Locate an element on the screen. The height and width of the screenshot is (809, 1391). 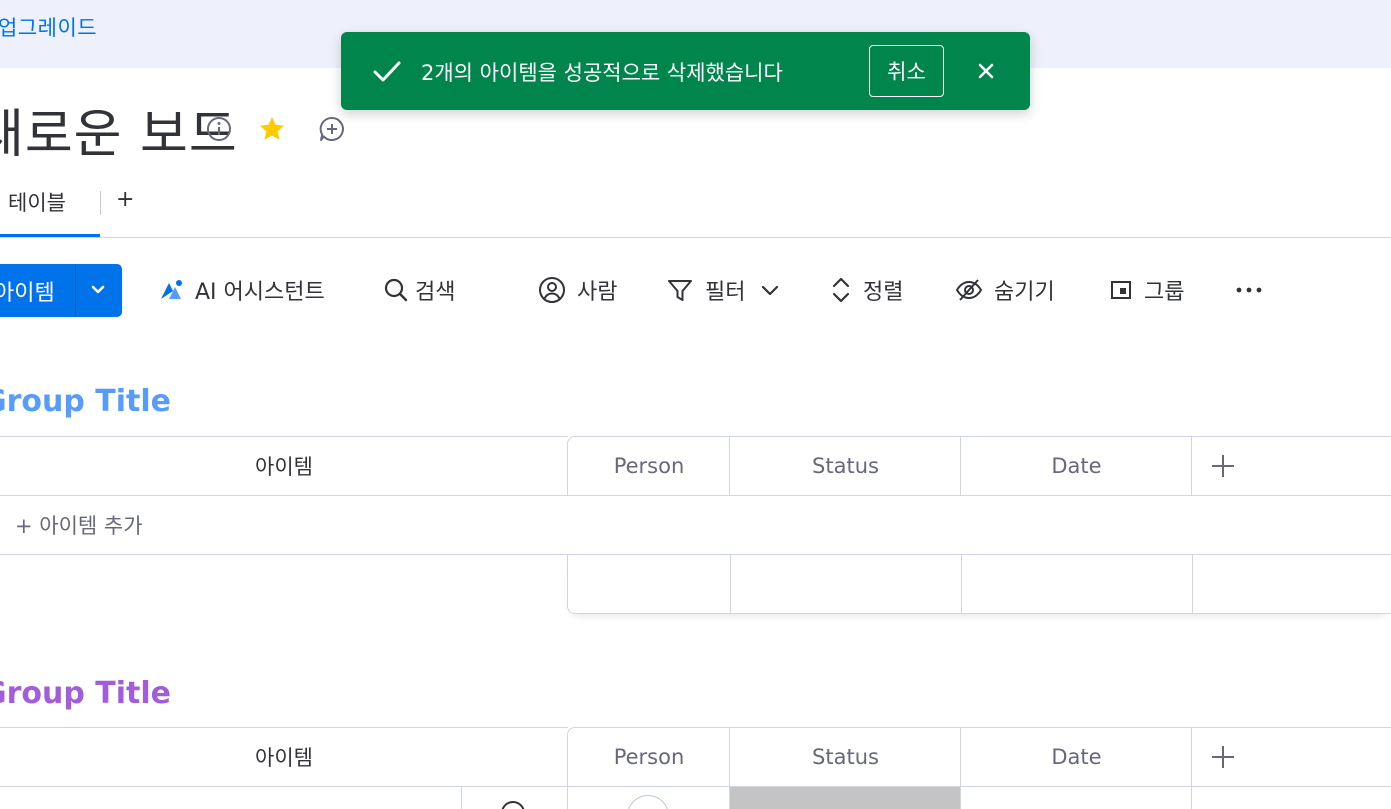
item-updates-icon is located at coordinates (513, 804).